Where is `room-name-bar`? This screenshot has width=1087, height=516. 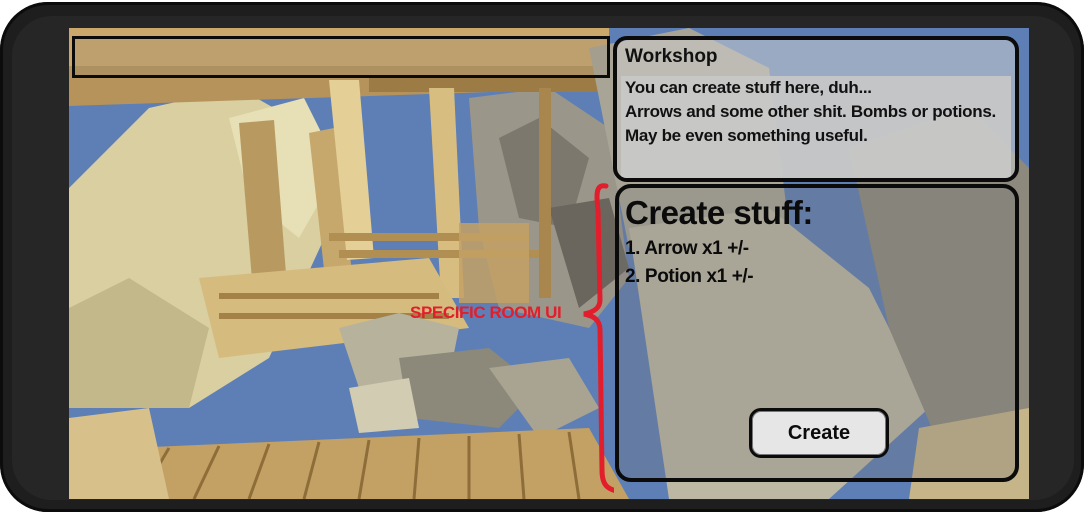
room-name-bar is located at coordinates (341, 57).